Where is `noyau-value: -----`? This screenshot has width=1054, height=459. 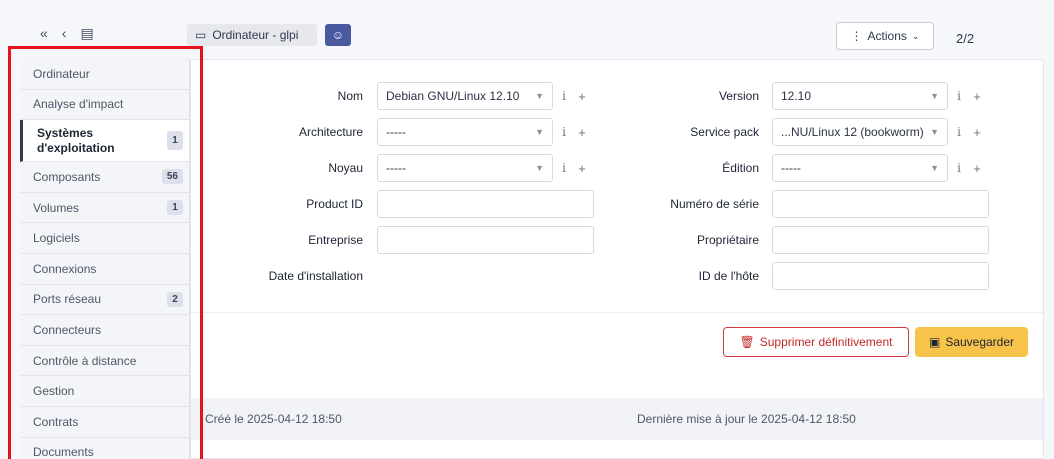
noyau-value: ----- is located at coordinates (396, 168).